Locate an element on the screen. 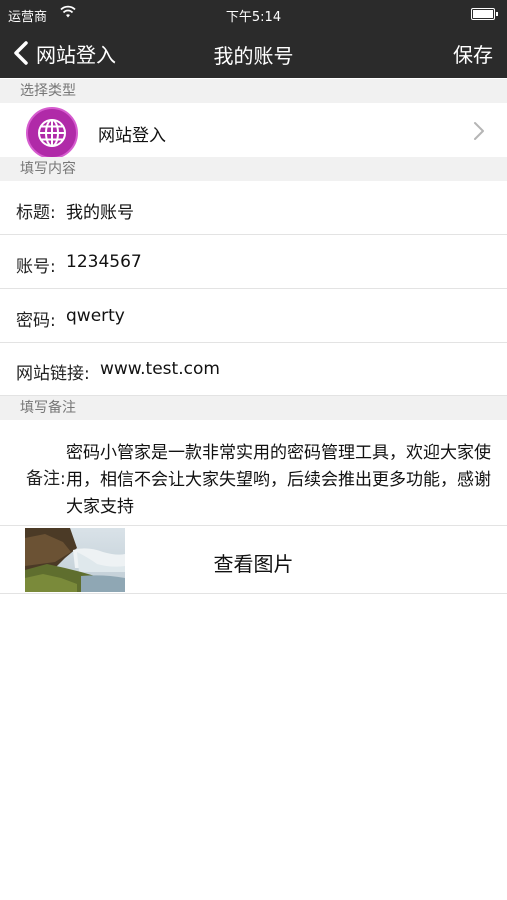 This screenshot has height=900, width=507. chevron-right-icon is located at coordinates (479, 131).